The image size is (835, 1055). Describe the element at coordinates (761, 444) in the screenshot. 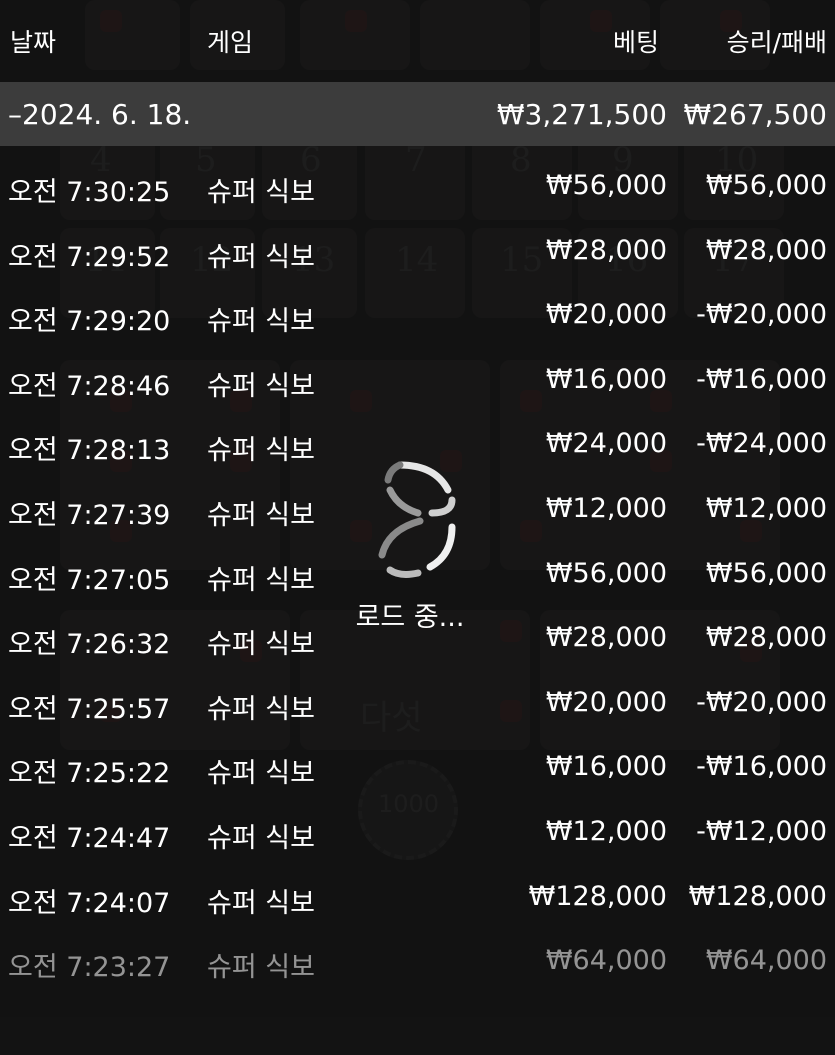

I see `row-winloss: -₩24,000` at that location.